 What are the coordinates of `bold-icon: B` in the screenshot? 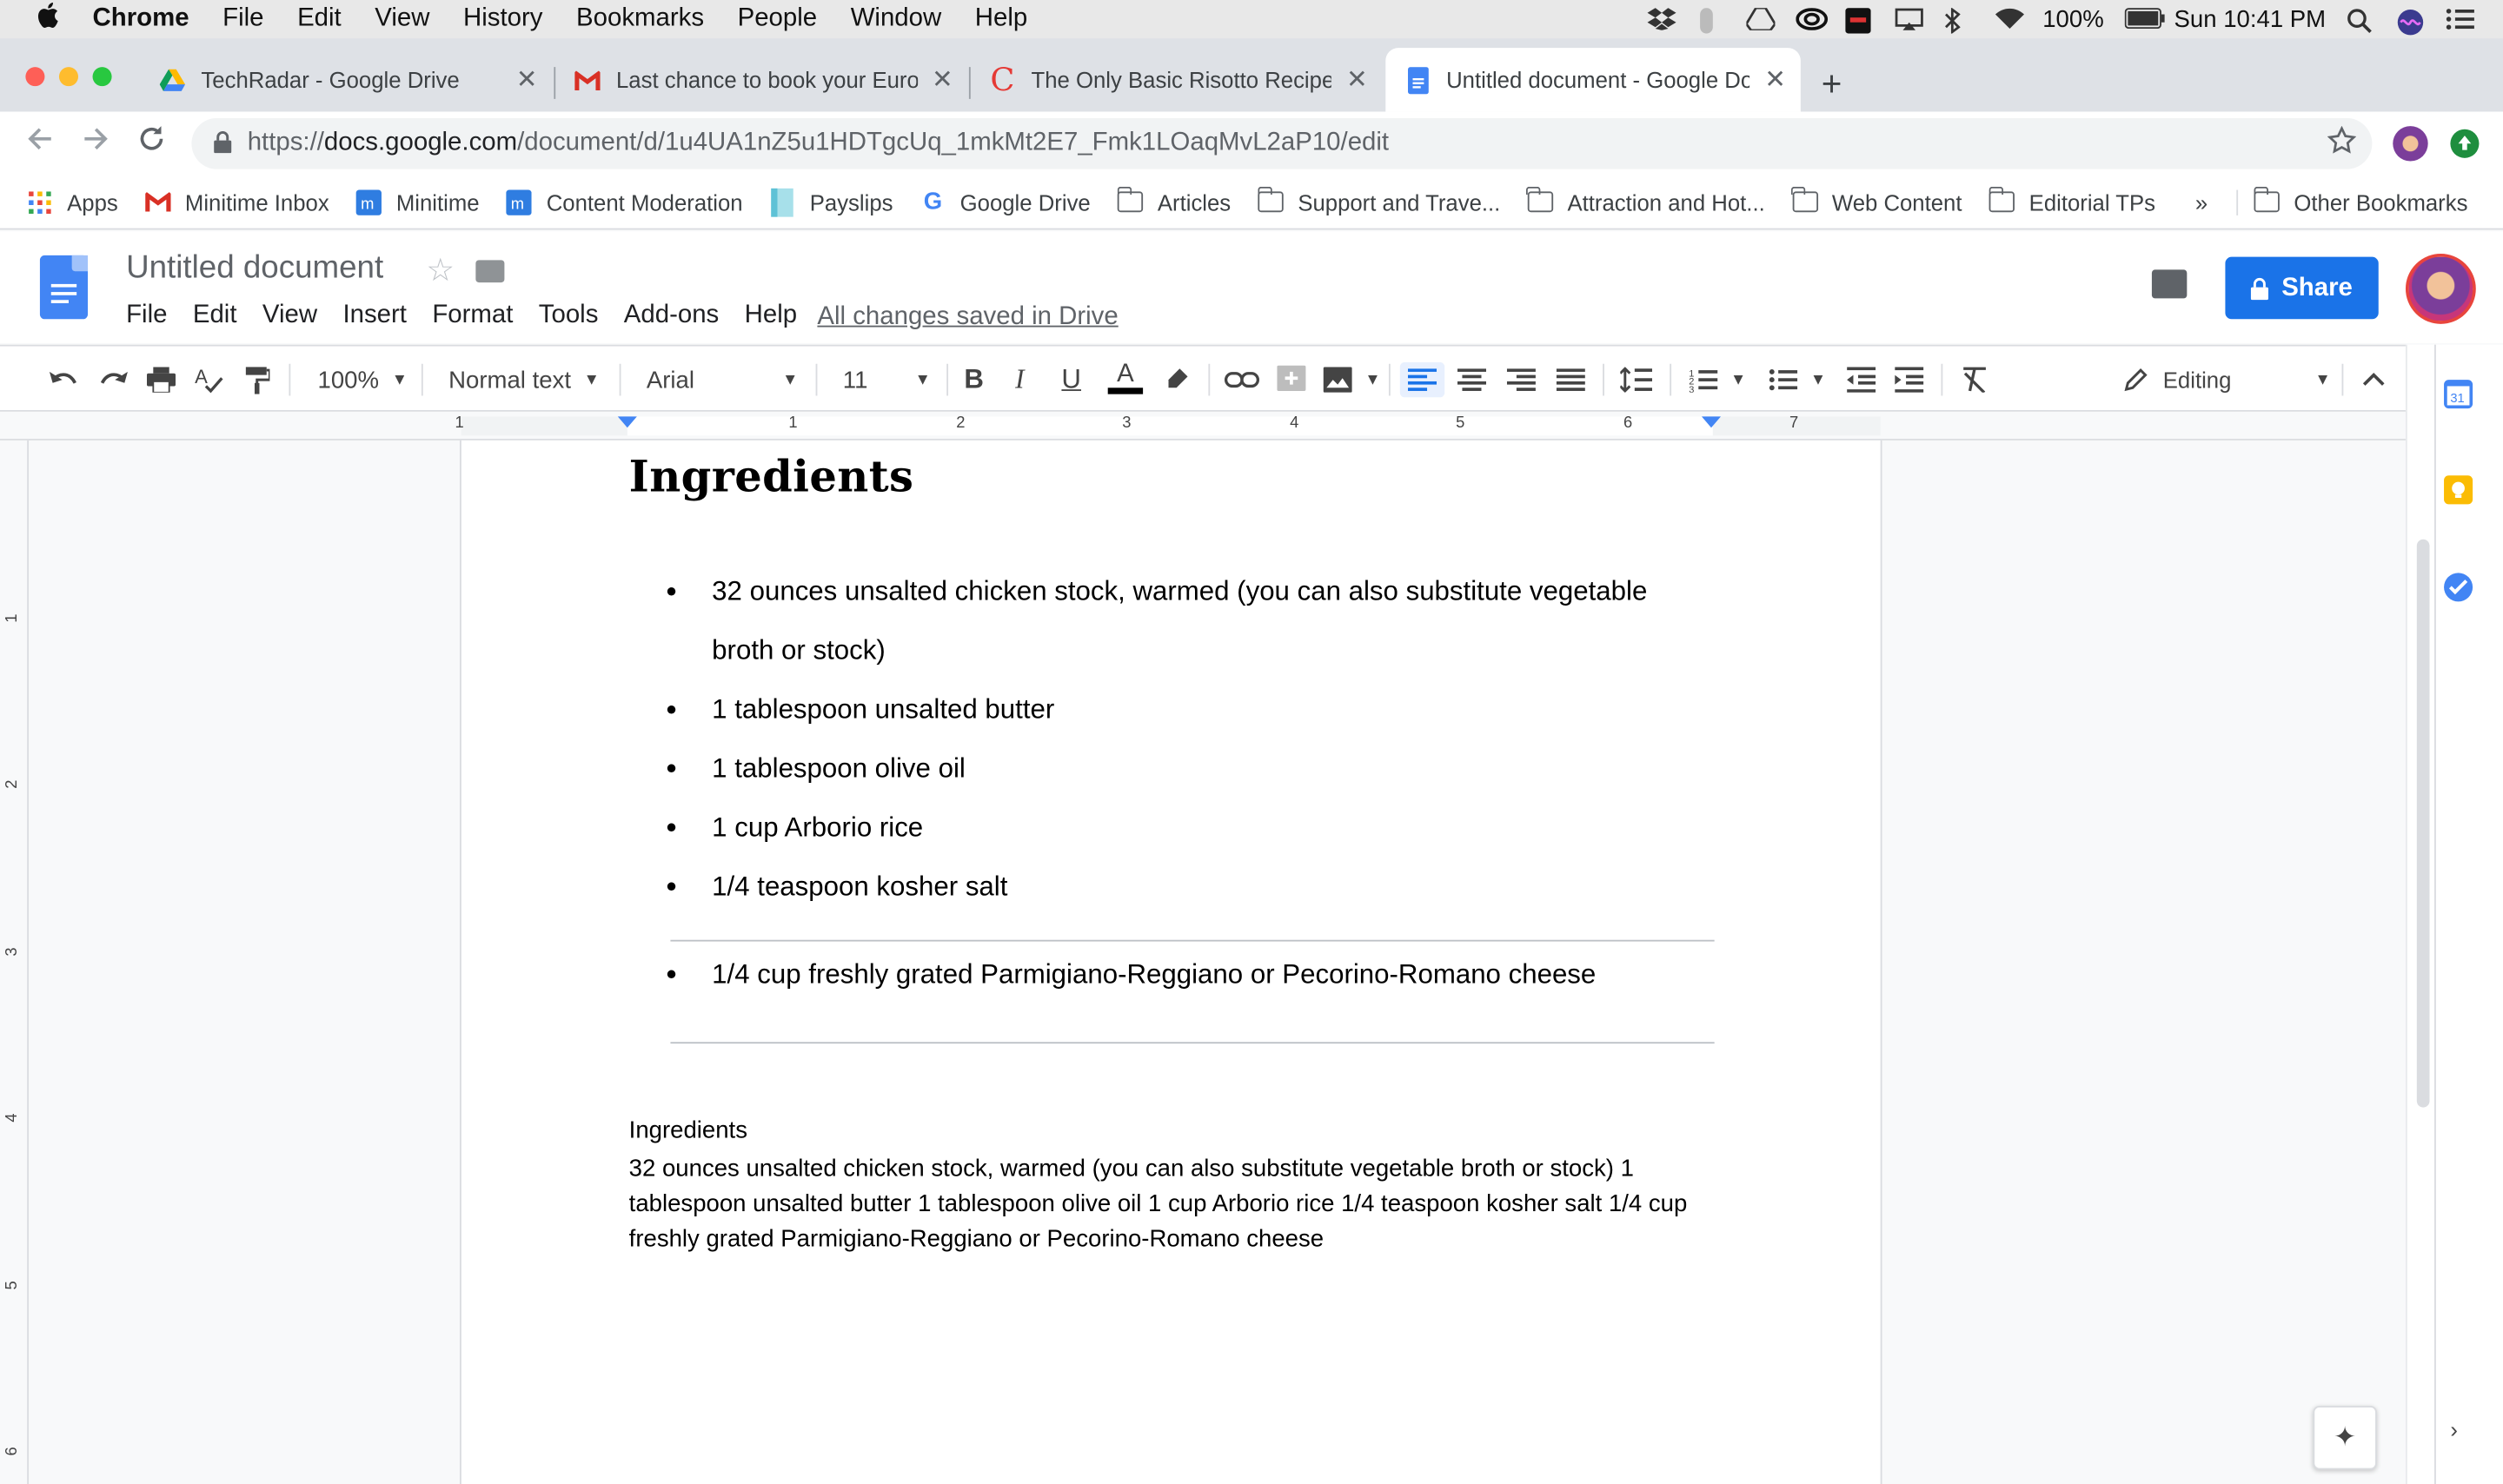 It's located at (974, 379).